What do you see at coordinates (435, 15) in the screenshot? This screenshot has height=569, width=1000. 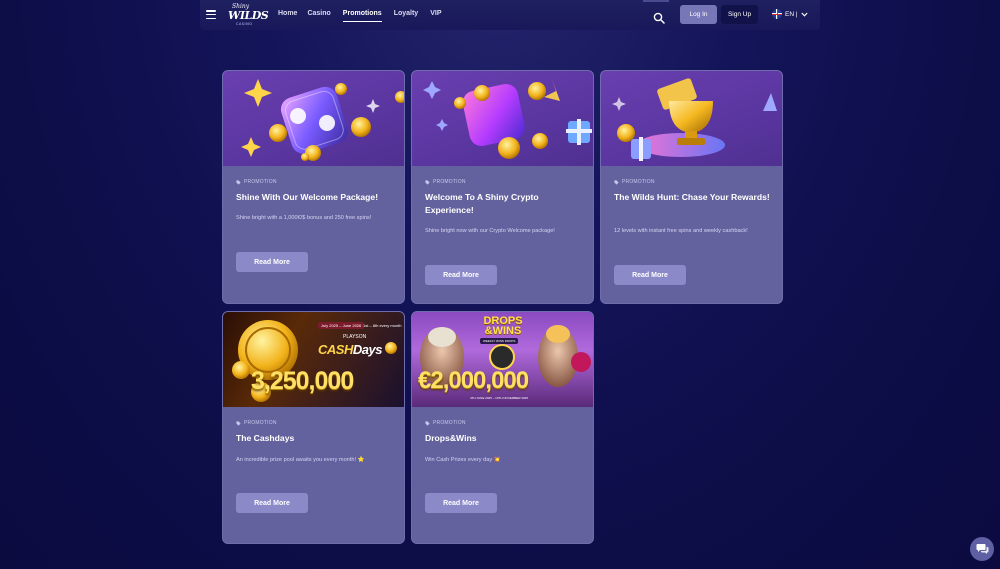 I see `nav-vip: VIP` at bounding box center [435, 15].